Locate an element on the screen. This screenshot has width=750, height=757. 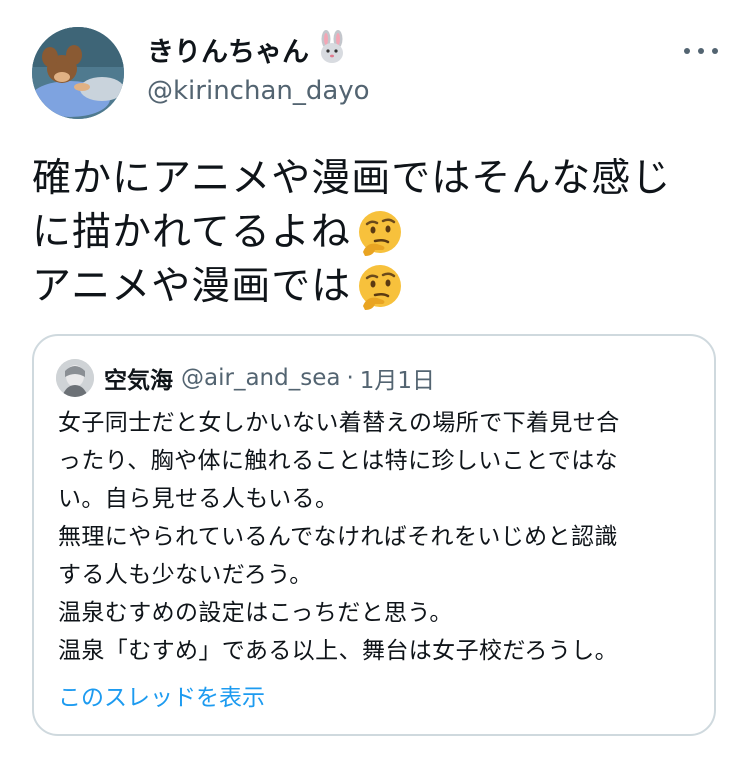
more-options-icon is located at coordinates (701, 51).